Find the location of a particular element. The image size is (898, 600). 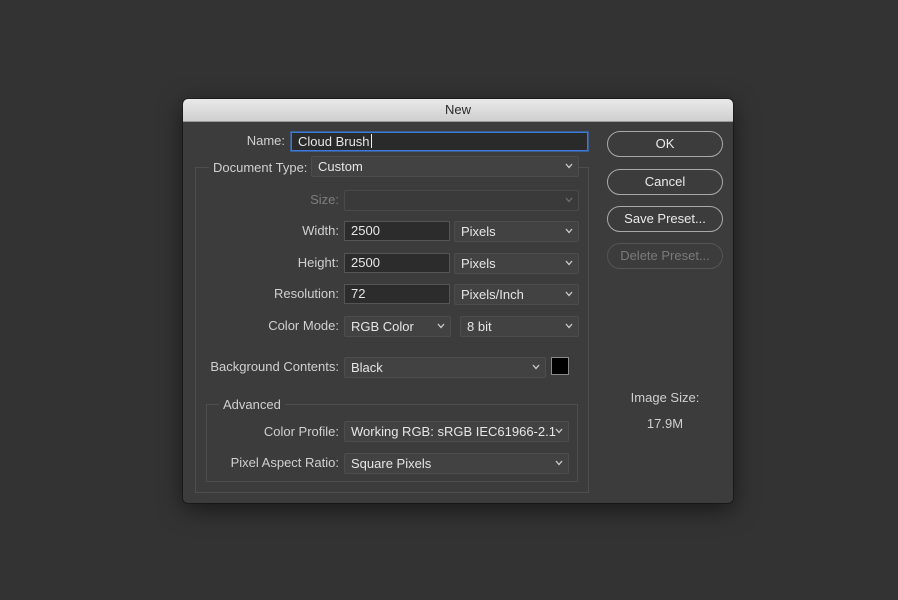

height-unit-value: Pixels is located at coordinates (478, 263).